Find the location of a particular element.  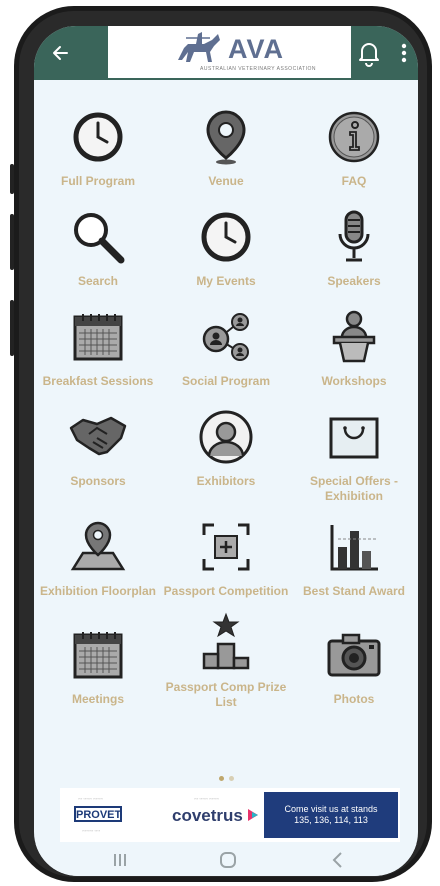

ad-line-2: 135, 136, 114, 113 is located at coordinates (331, 820).